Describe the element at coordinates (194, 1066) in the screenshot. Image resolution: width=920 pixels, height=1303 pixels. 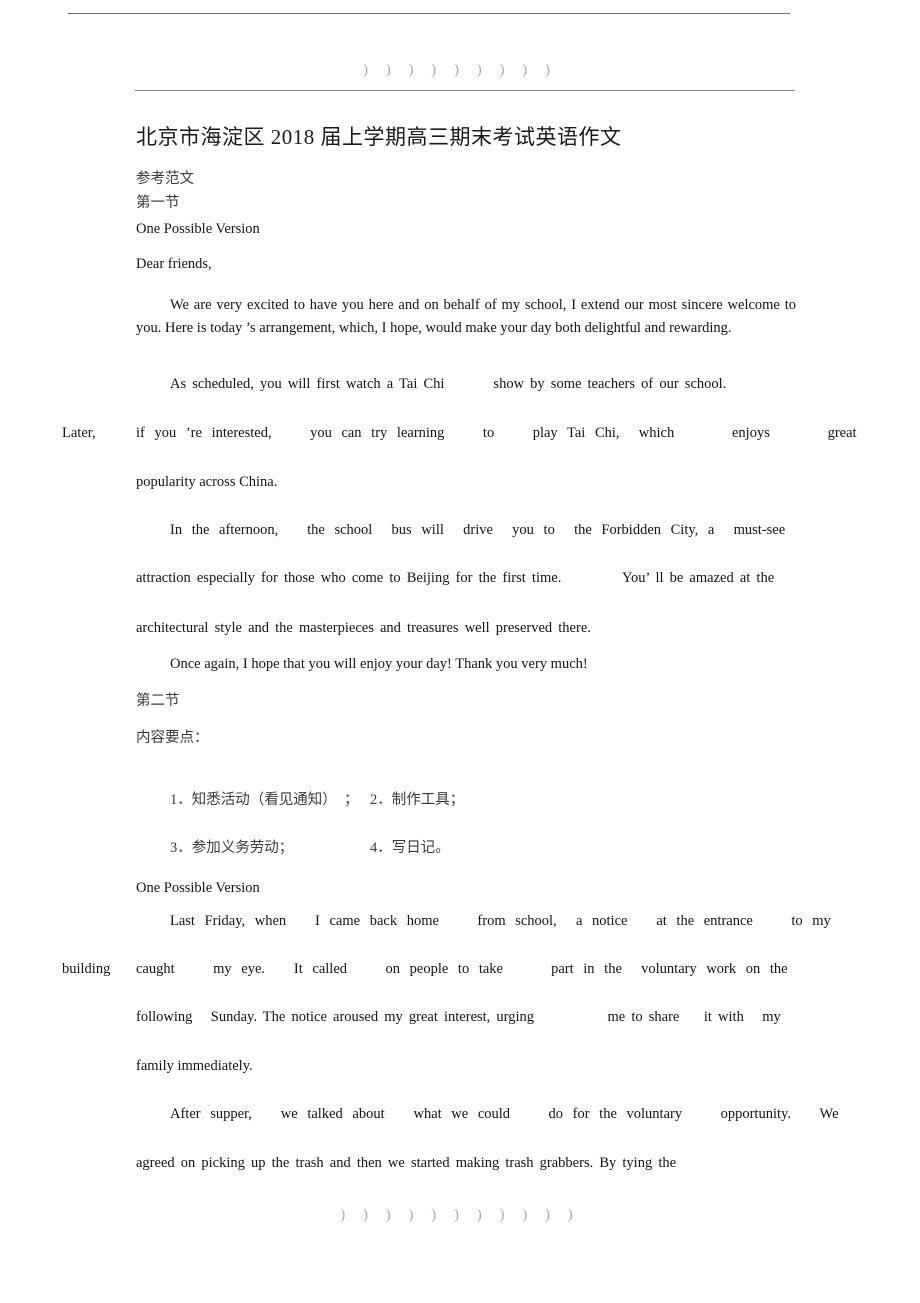
I see `paragraph-notice-line-4: family immediately.` at that location.